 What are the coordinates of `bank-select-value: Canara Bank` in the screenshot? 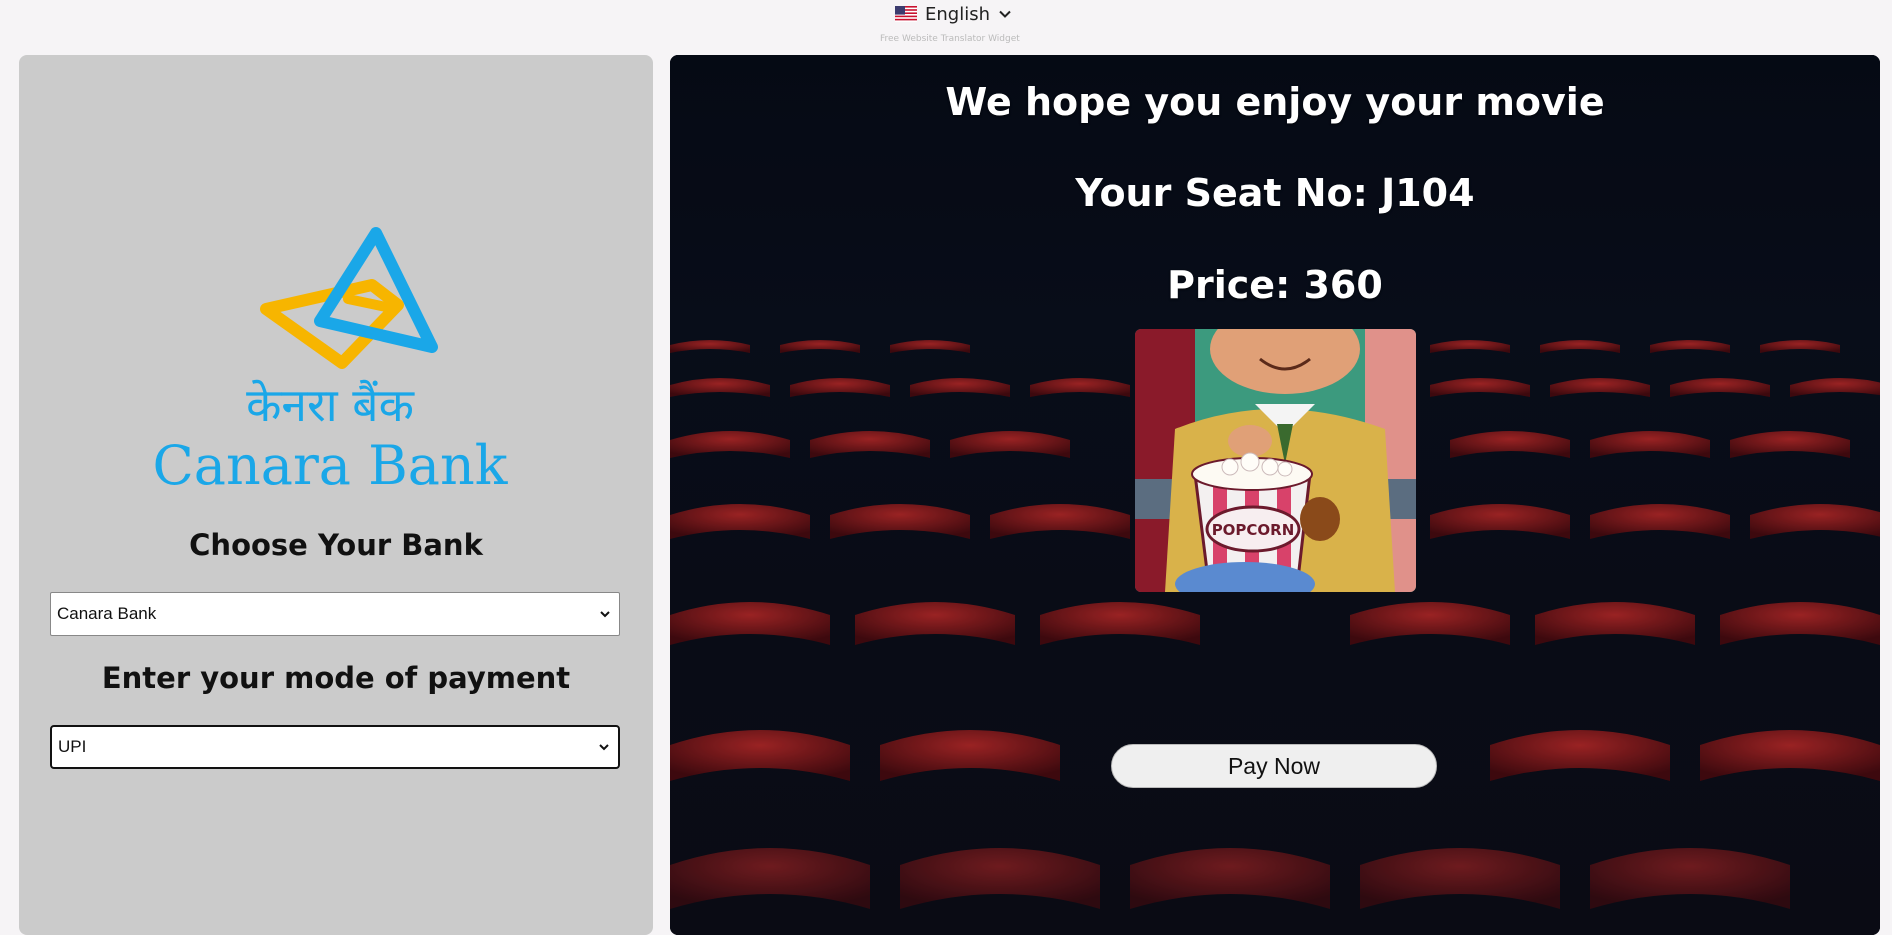 It's located at (107, 613).